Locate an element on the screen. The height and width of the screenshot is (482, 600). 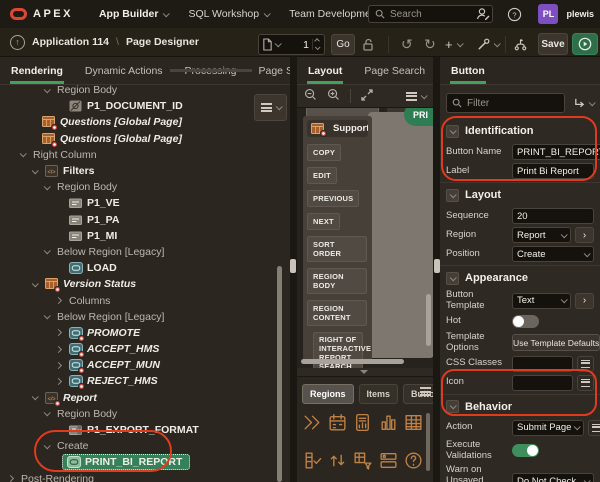
tree-item-questions-global-page-: Questions [Global Page] is located at coordinates (145, 123).